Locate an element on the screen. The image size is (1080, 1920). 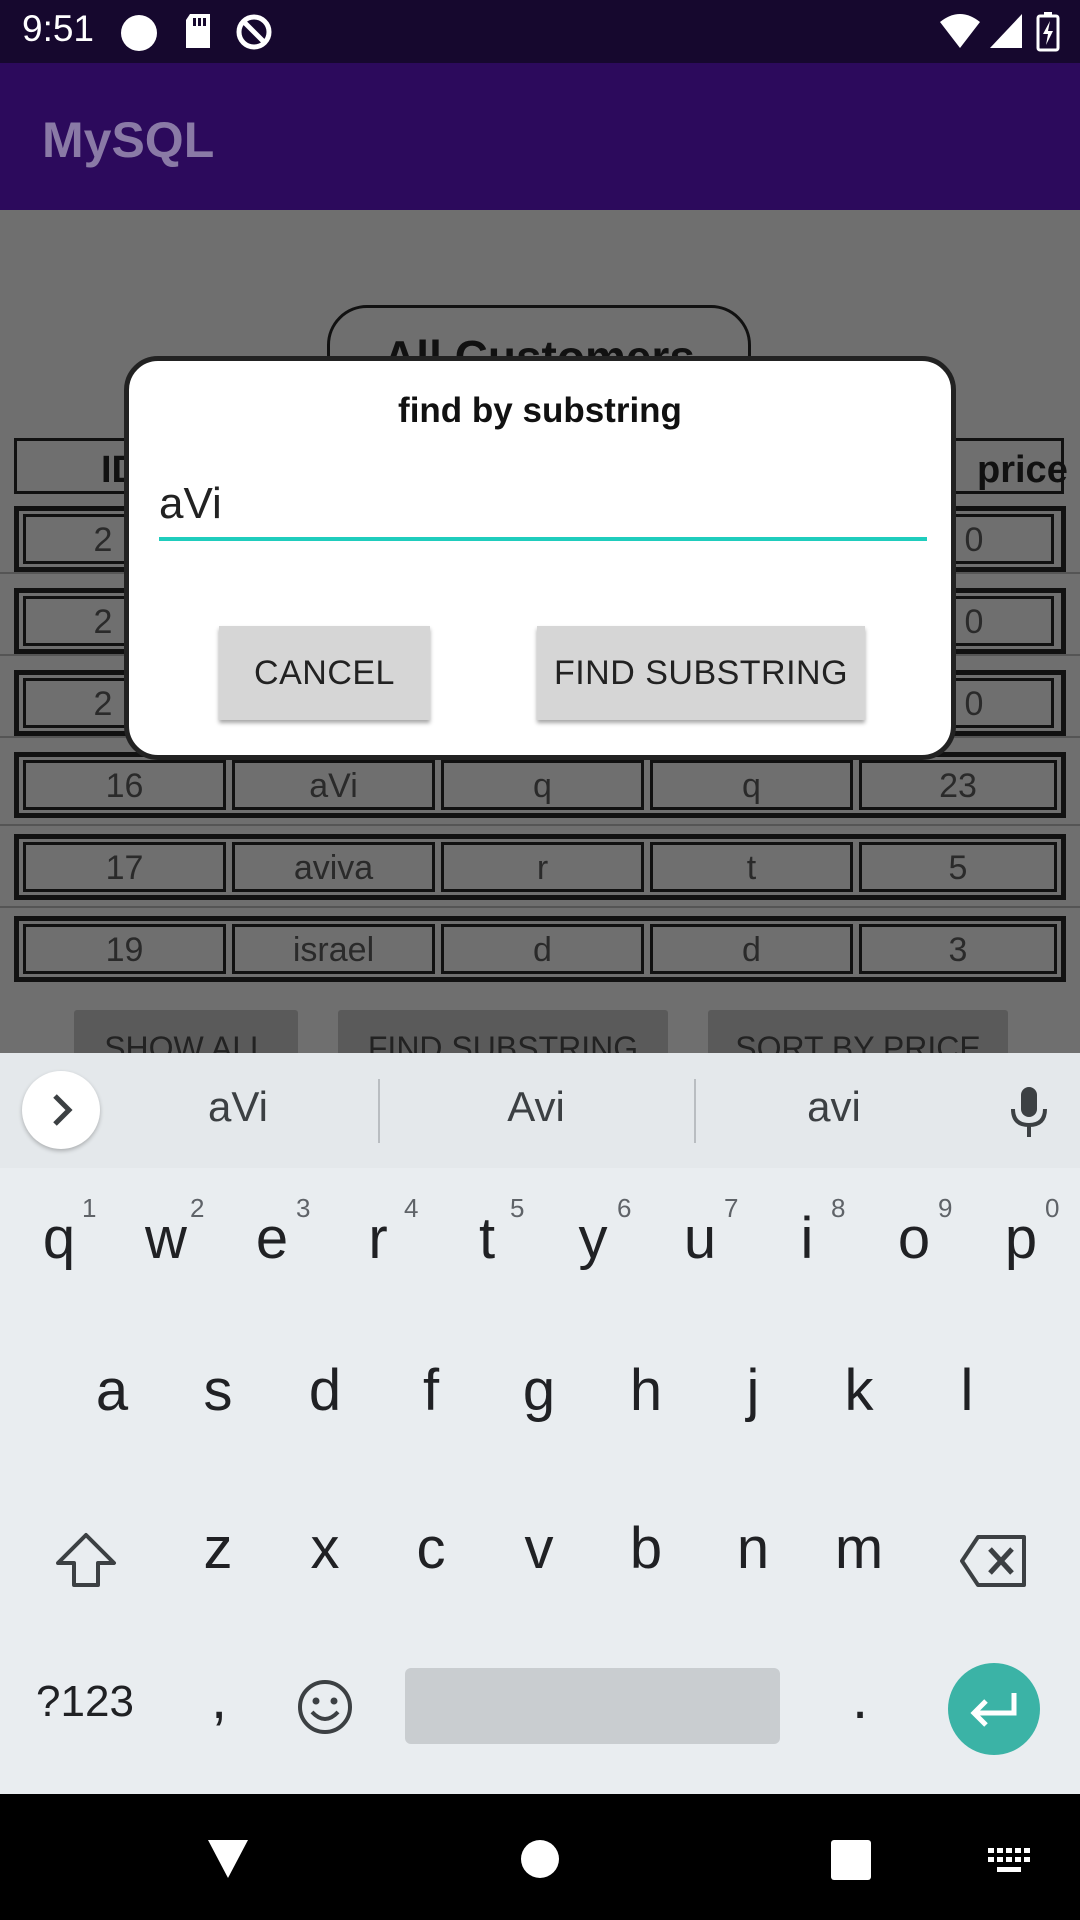
space-key is located at coordinates (592, 1706).